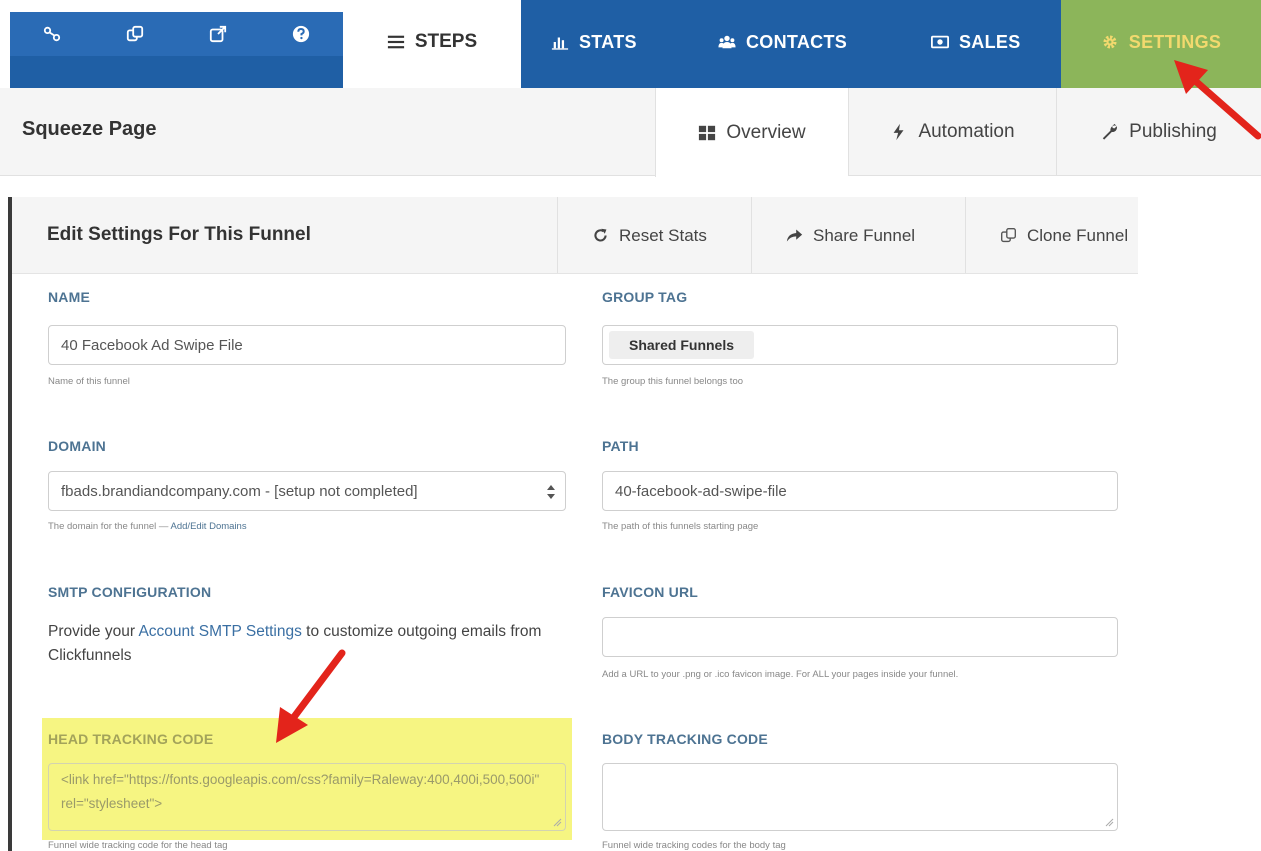  I want to click on favicon-label: FAVICON URL, so click(650, 592).